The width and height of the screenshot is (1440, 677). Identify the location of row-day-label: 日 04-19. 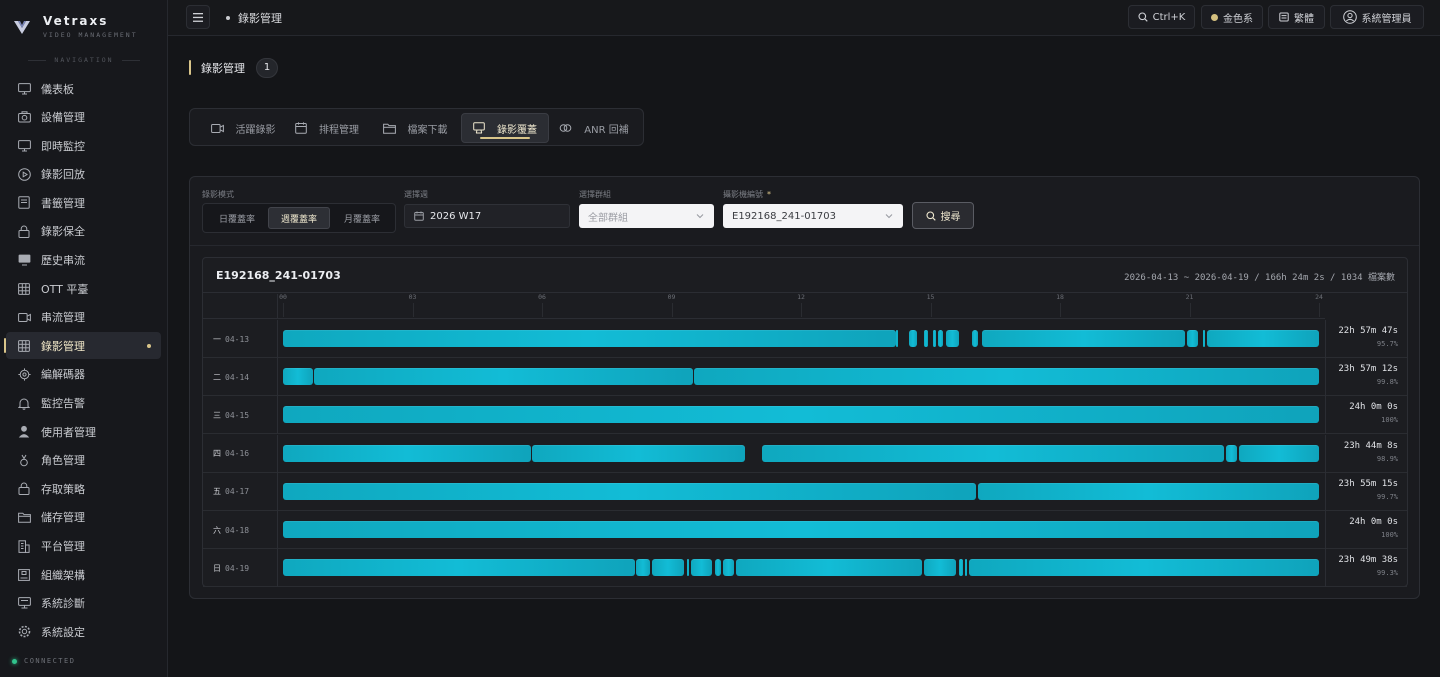
(240, 568).